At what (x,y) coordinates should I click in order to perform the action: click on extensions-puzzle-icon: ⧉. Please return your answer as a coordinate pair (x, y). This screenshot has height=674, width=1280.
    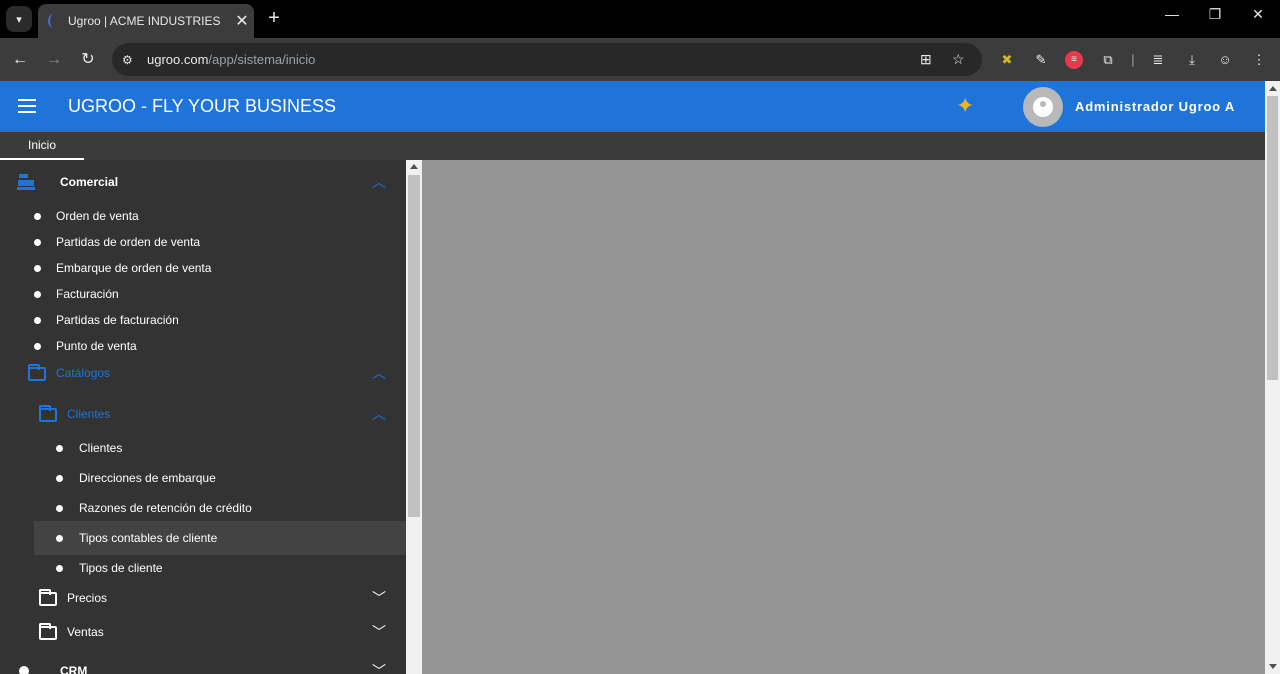
    Looking at the image, I should click on (1108, 60).